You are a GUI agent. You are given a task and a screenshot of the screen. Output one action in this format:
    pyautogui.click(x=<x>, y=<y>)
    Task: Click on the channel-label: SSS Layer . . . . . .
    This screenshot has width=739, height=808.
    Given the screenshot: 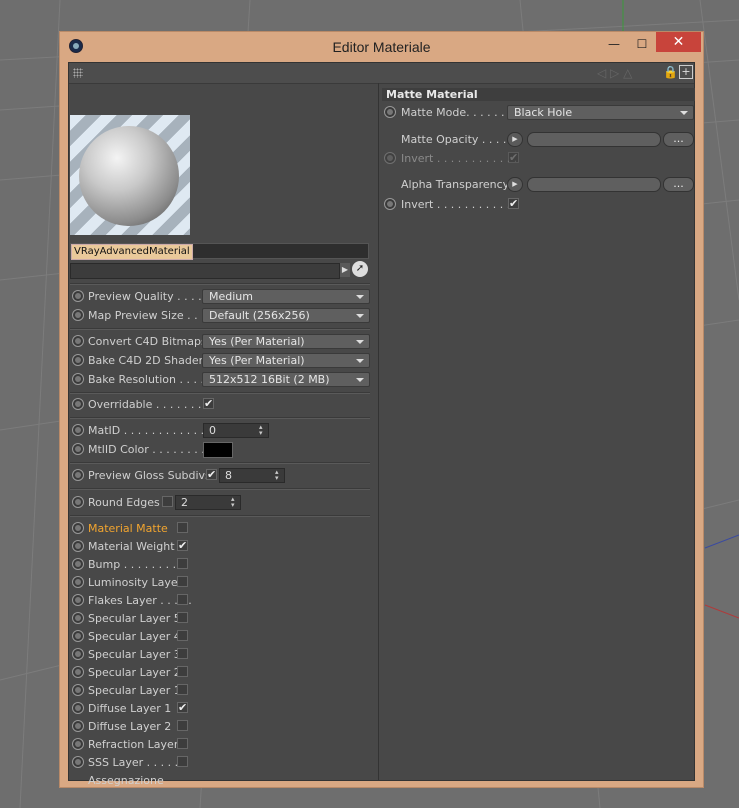 What is the action you would take?
    pyautogui.click(x=136, y=762)
    